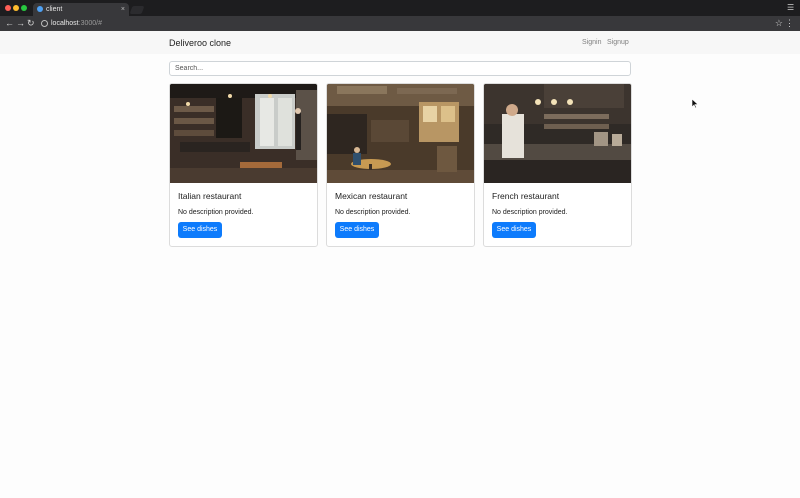 This screenshot has width=800, height=498. Describe the element at coordinates (24, 8) in the screenshot. I see `maximize-window-button` at that location.